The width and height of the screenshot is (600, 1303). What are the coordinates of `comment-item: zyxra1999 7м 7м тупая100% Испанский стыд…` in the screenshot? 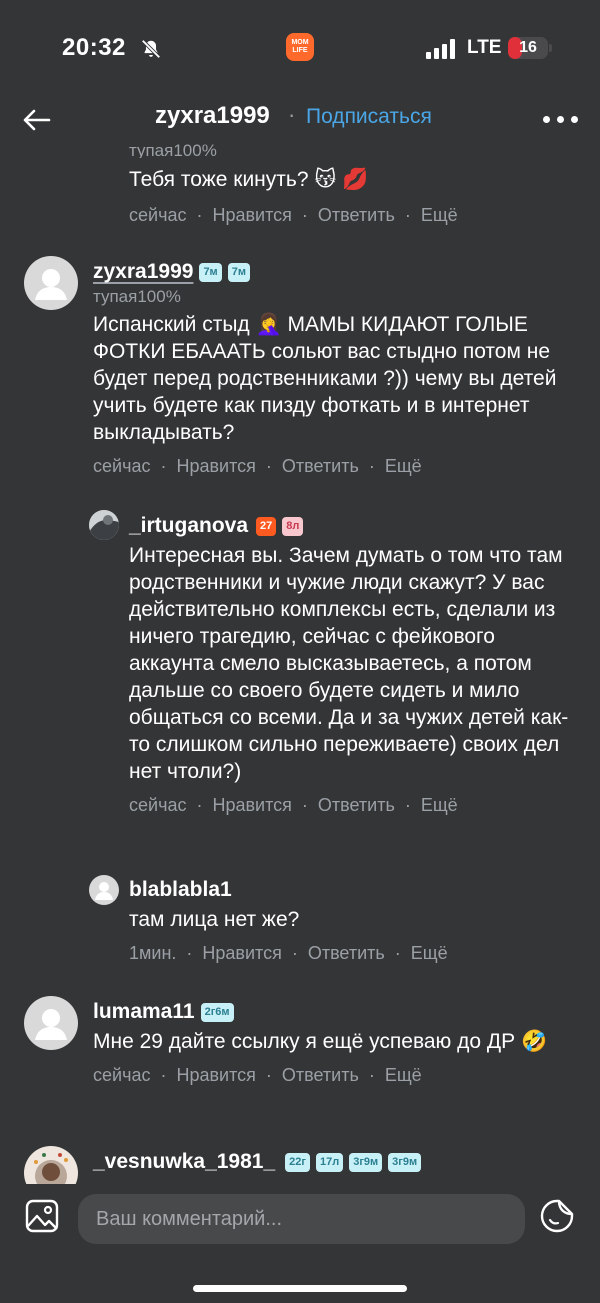 It's located at (338, 368).